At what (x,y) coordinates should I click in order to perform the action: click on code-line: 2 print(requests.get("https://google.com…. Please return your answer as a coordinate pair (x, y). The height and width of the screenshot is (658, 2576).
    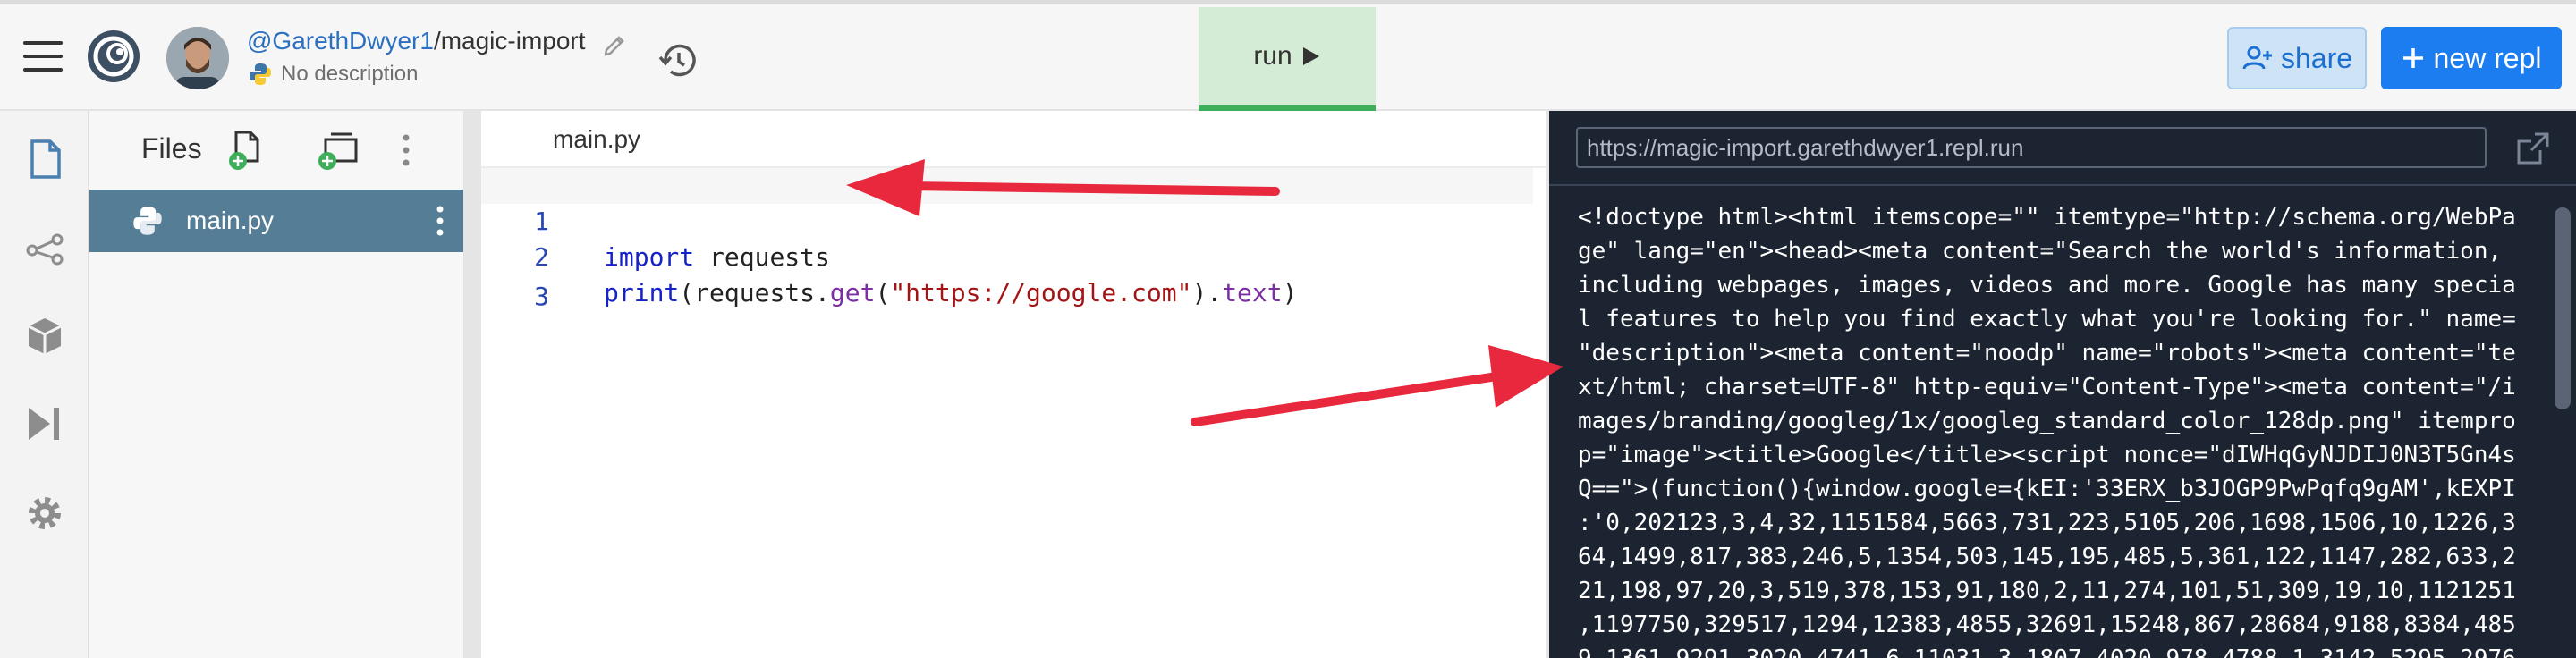
    Looking at the image, I should click on (889, 256).